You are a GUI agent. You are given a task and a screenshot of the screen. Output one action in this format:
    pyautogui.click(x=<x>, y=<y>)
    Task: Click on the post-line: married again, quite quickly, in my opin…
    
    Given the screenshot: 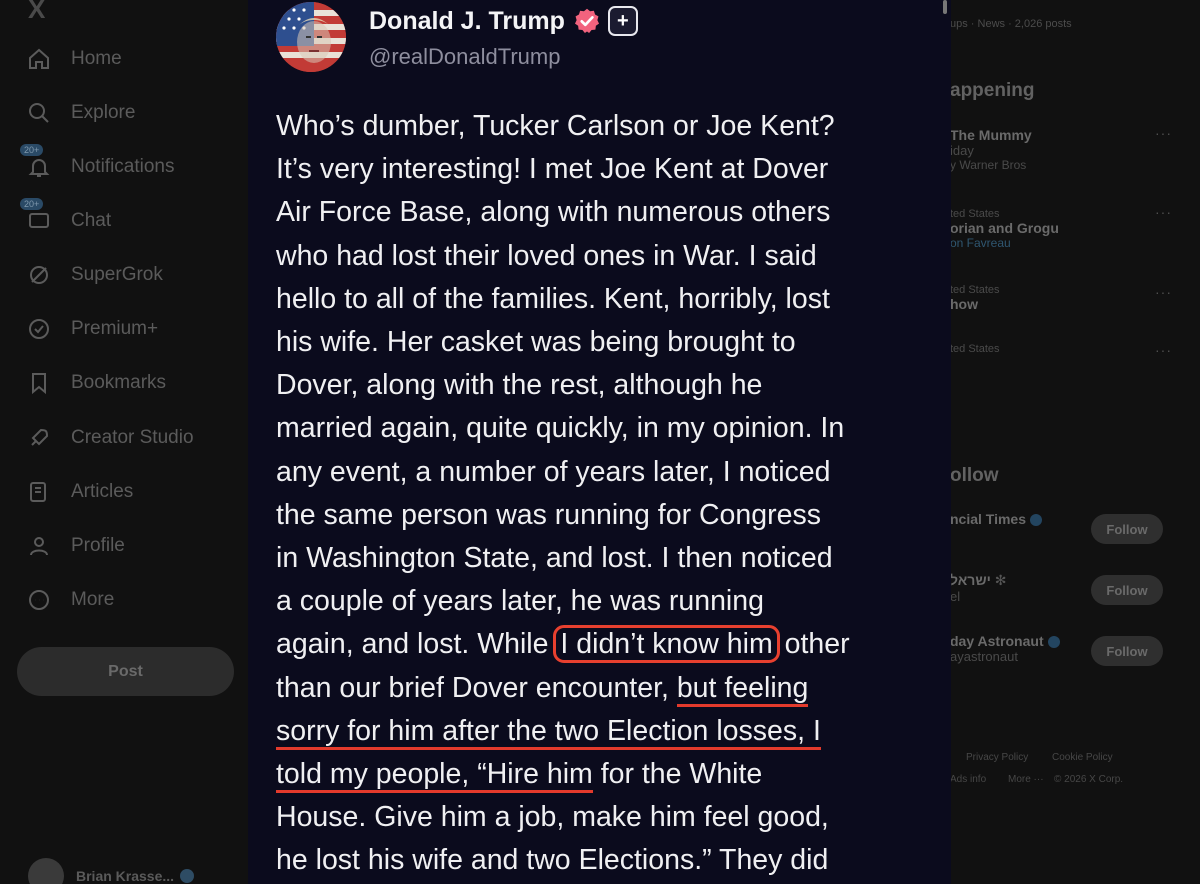 What is the action you would take?
    pyautogui.click(x=560, y=428)
    